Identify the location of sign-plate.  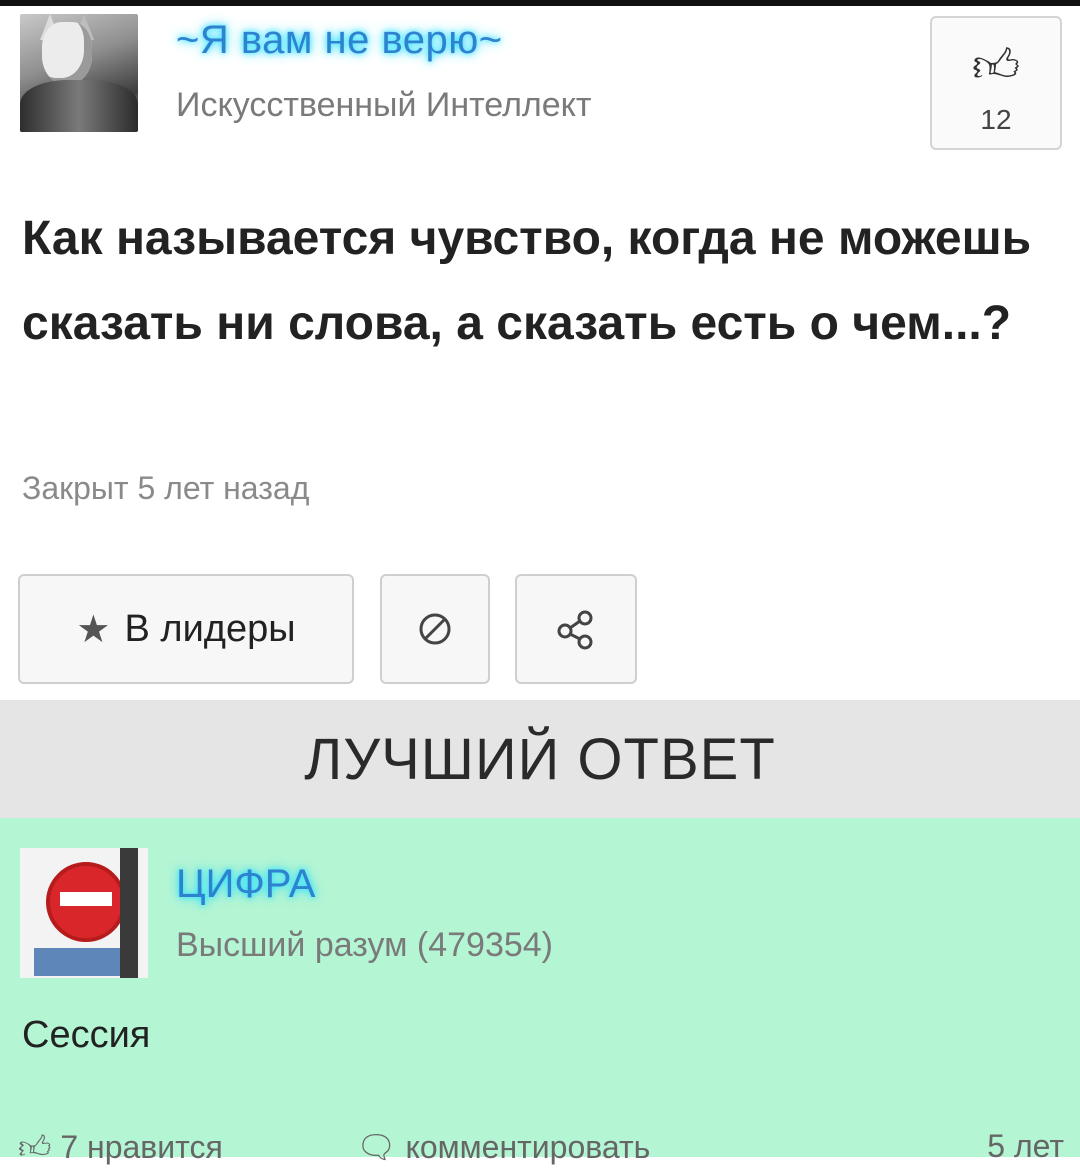
(77, 962).